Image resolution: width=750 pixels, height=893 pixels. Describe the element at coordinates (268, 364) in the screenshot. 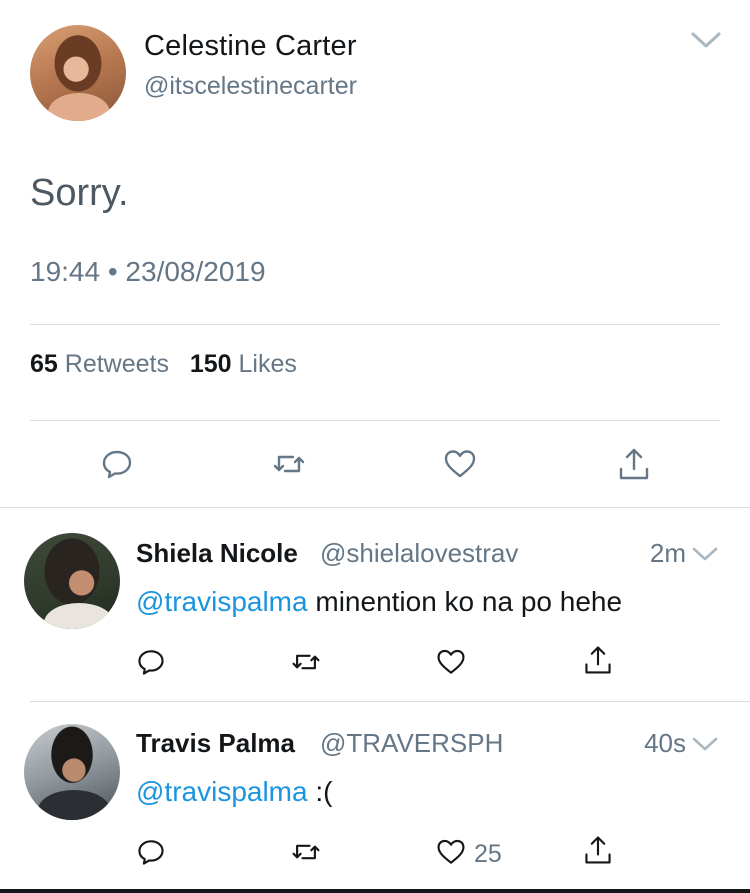

I see `likes-label: Likes` at that location.